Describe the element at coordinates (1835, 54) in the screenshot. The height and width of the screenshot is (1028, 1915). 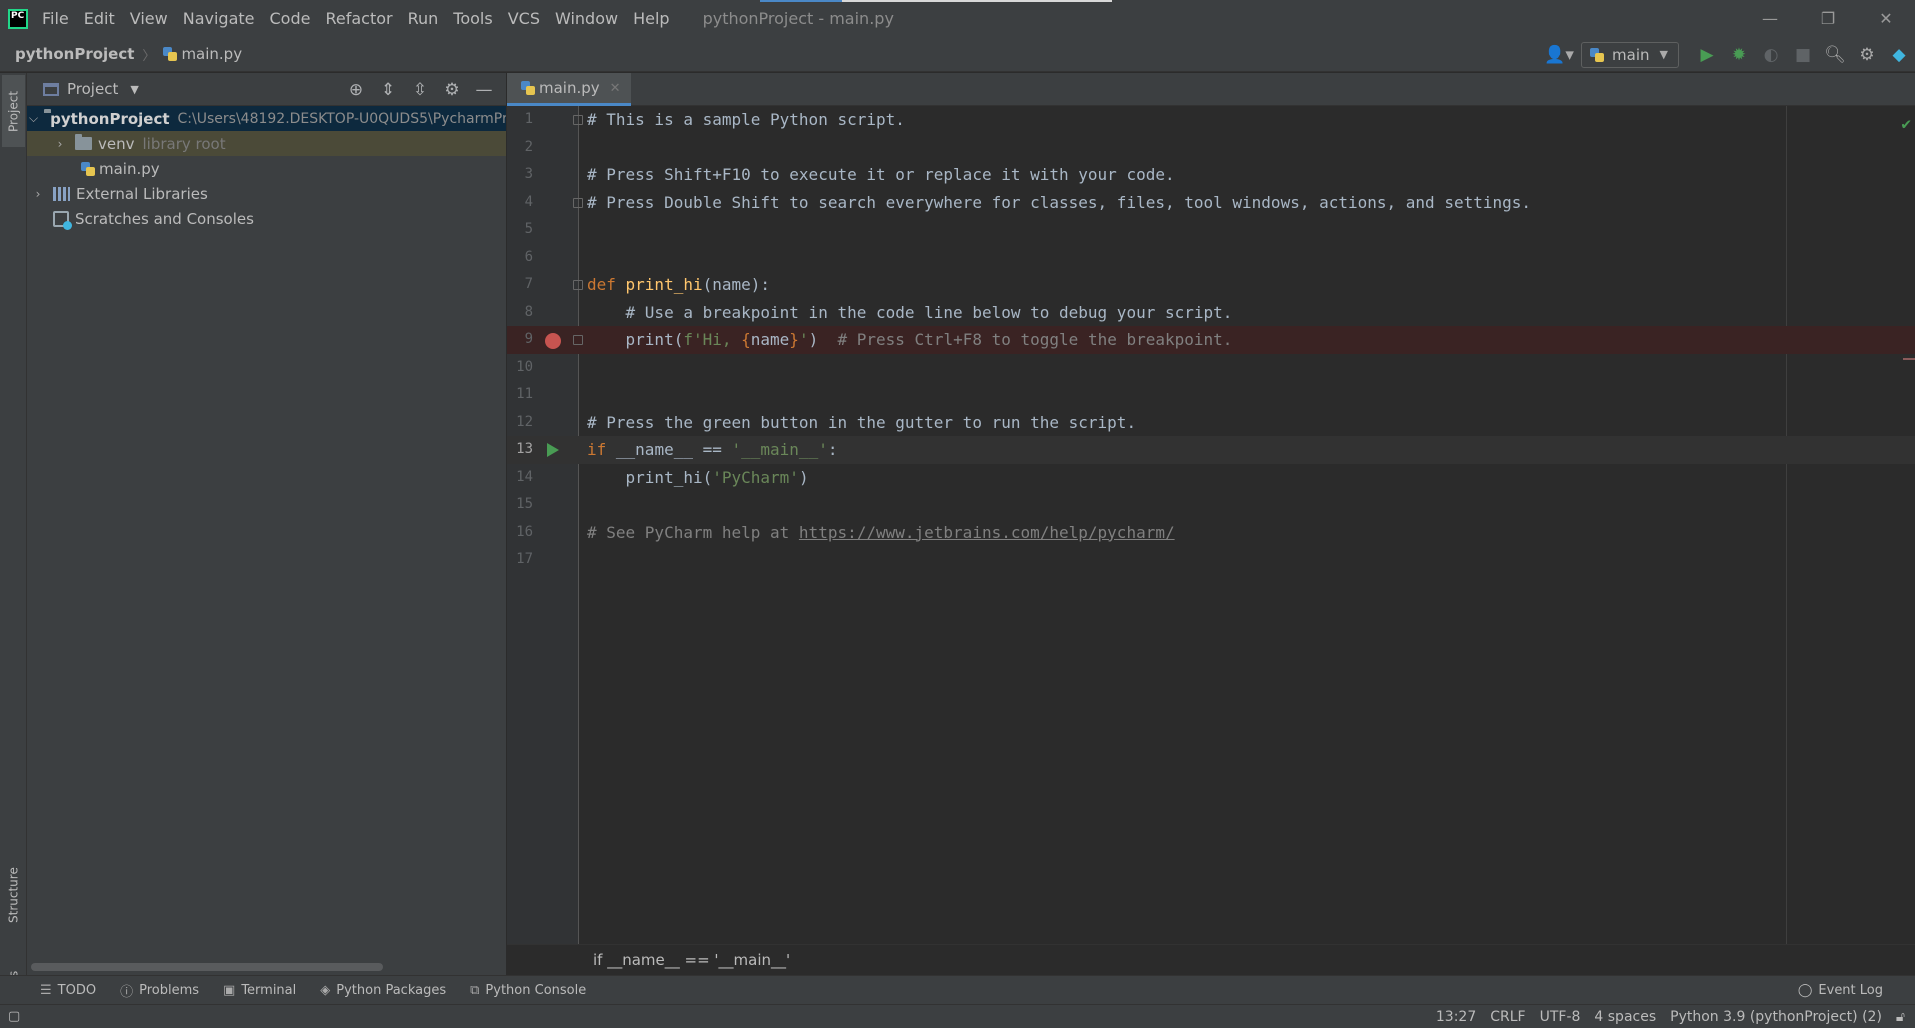
I see `search-icon: 🔍︎` at that location.